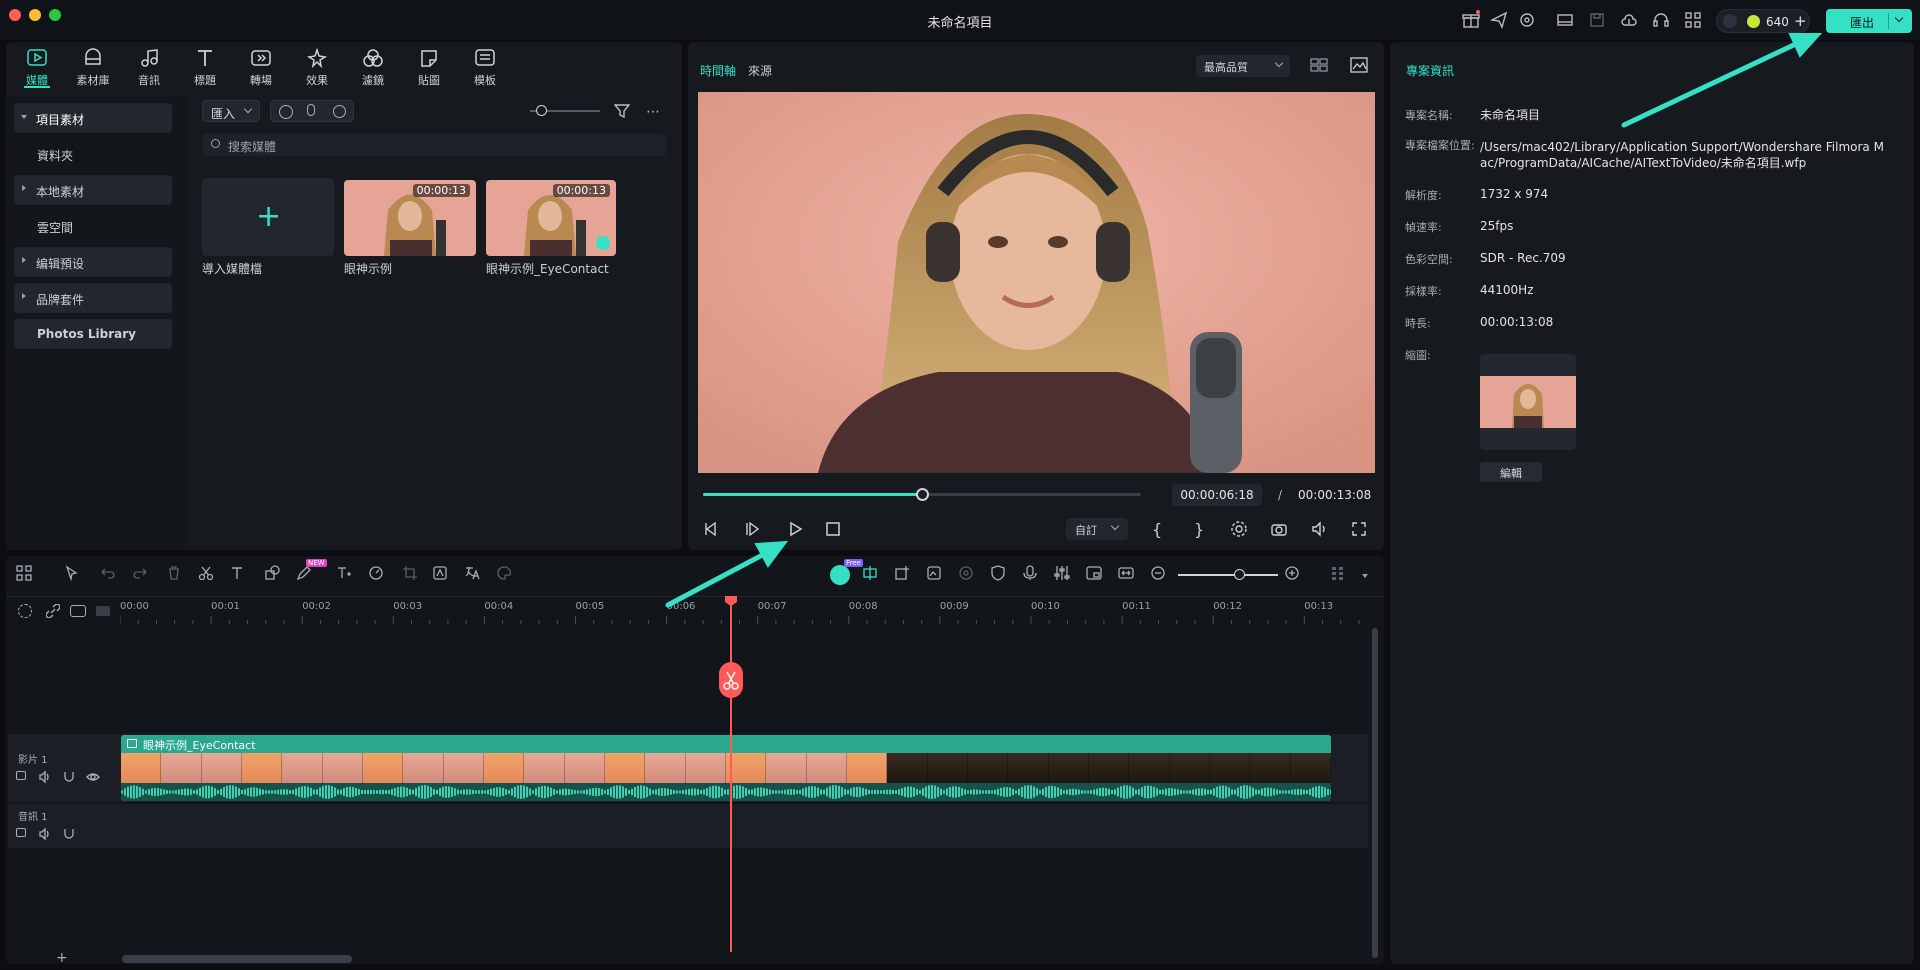 The height and width of the screenshot is (970, 1920). Describe the element at coordinates (1340, 575) in the screenshot. I see `track-view-icon` at that location.